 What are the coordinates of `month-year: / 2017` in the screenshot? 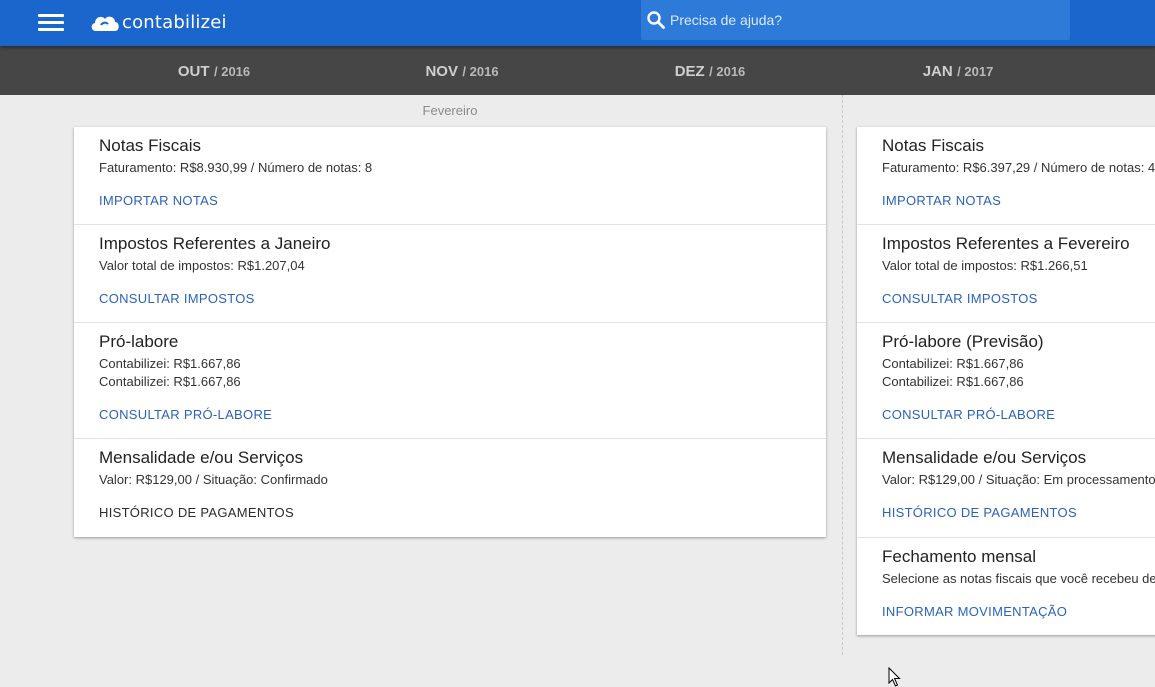 It's located at (975, 71).